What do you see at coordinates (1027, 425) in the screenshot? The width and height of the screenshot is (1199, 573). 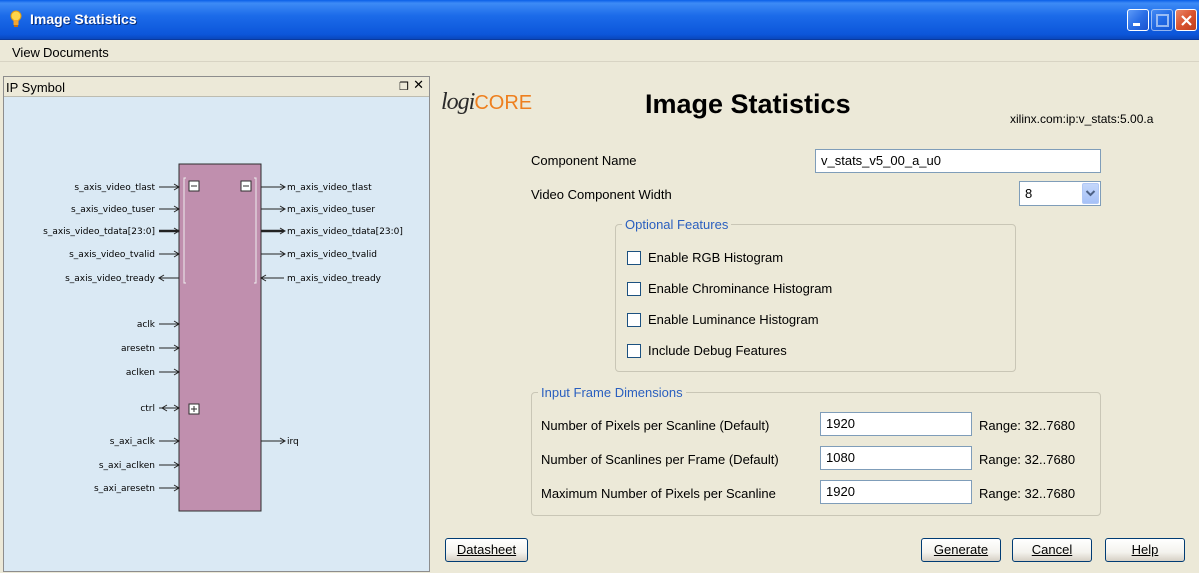 I see `pixels-per-scanline-range: Range: 32..7680` at bounding box center [1027, 425].